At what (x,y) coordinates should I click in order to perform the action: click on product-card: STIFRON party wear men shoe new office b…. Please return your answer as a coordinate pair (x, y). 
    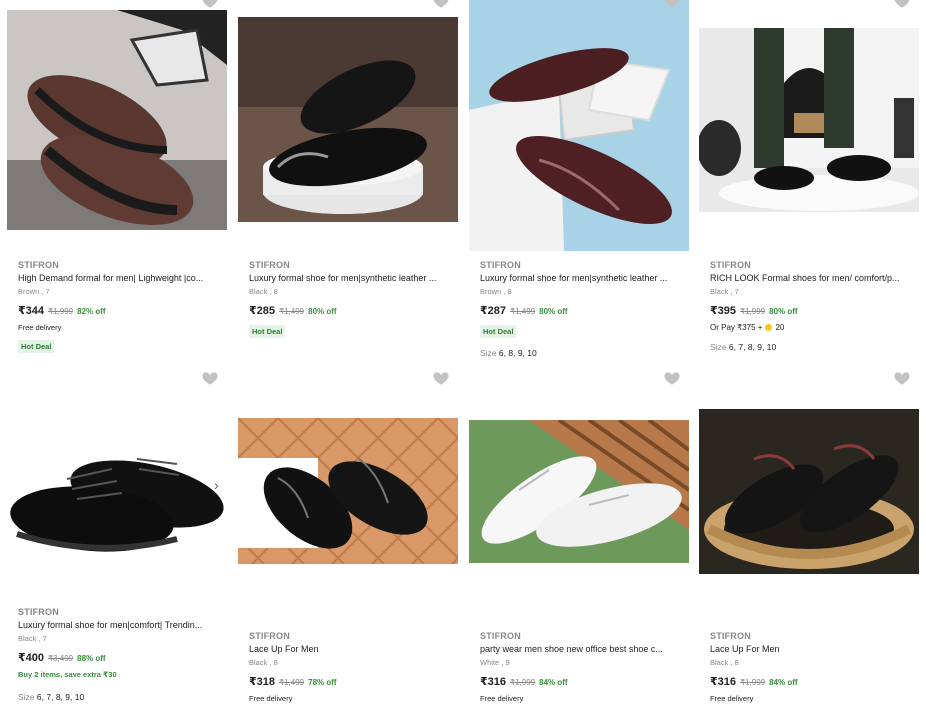
    Looking at the image, I should click on (580, 542).